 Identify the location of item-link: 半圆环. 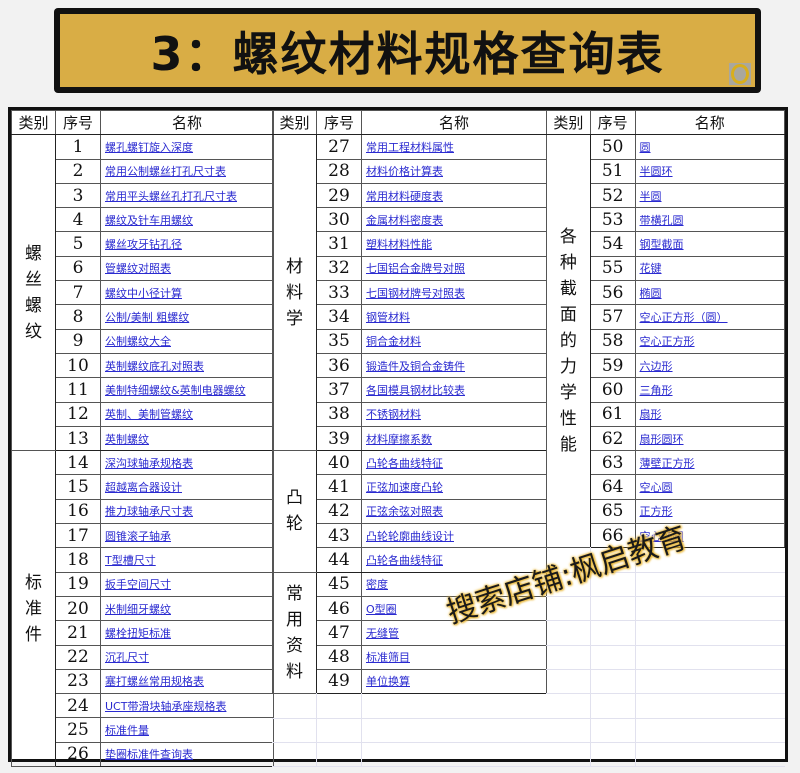
(656, 171).